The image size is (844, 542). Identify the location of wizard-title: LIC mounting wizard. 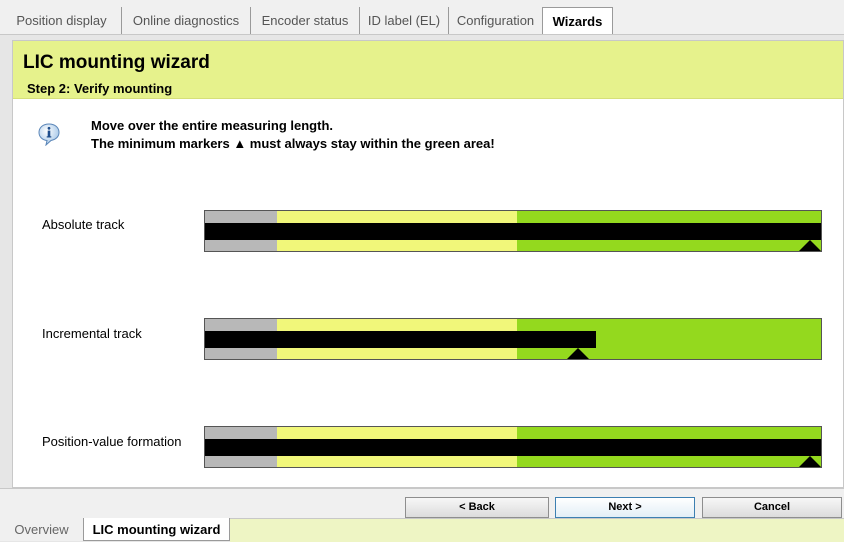
(116, 62).